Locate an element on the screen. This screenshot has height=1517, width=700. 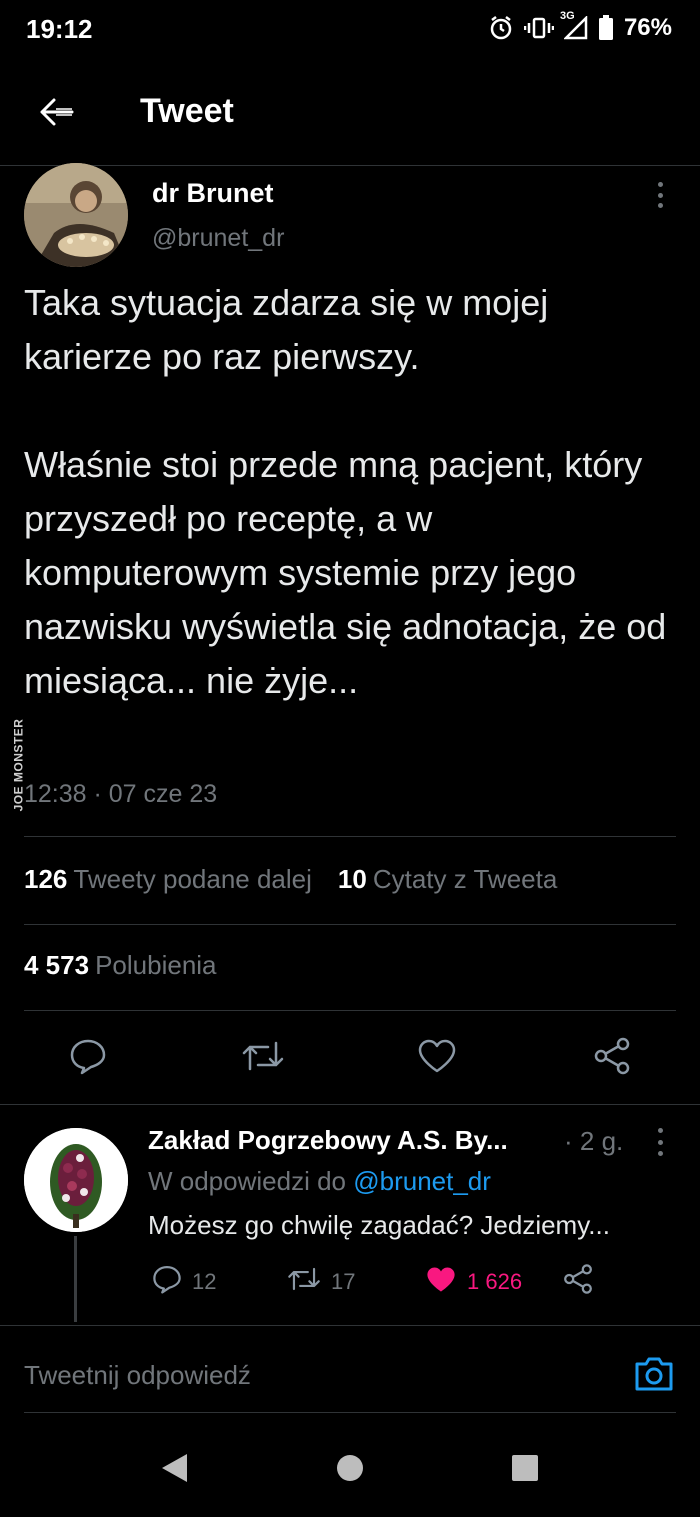
retweet-button is located at coordinates (263, 1058).